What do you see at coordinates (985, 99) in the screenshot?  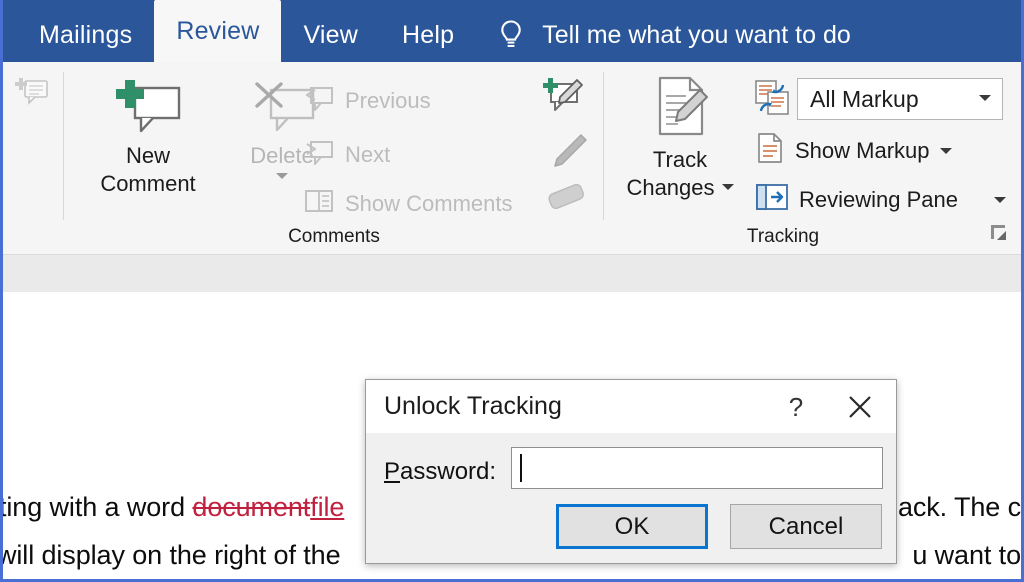 I see `display-for-review-chevron-down-icon` at bounding box center [985, 99].